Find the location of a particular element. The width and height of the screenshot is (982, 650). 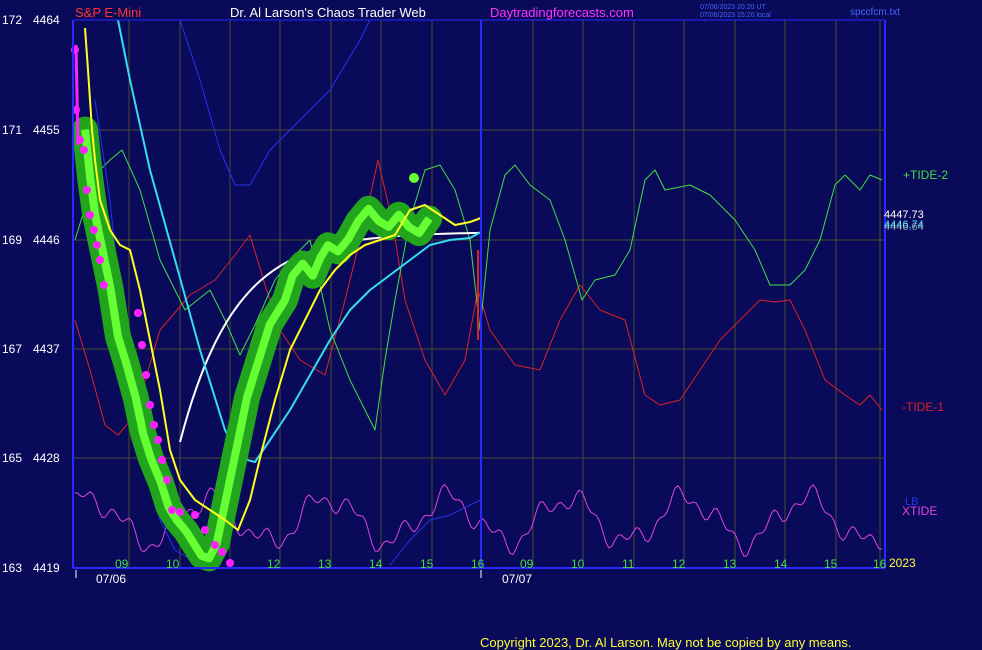

legend-xtide: XTIDE is located at coordinates (919, 511).